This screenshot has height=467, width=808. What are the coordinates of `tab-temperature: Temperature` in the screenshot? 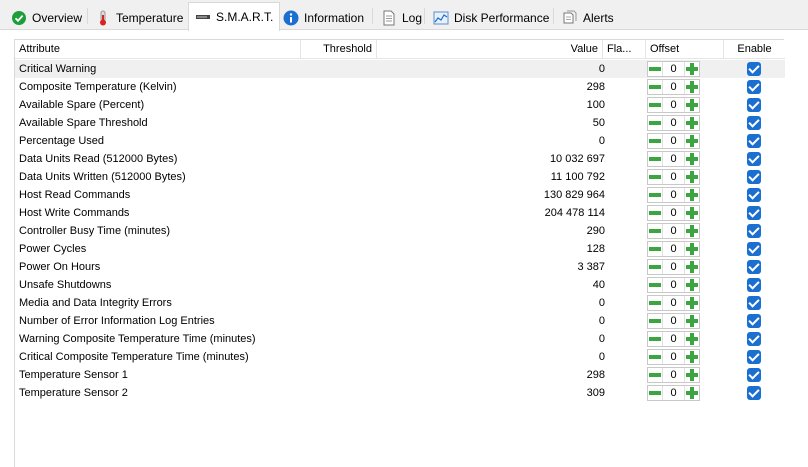 It's located at (139, 17).